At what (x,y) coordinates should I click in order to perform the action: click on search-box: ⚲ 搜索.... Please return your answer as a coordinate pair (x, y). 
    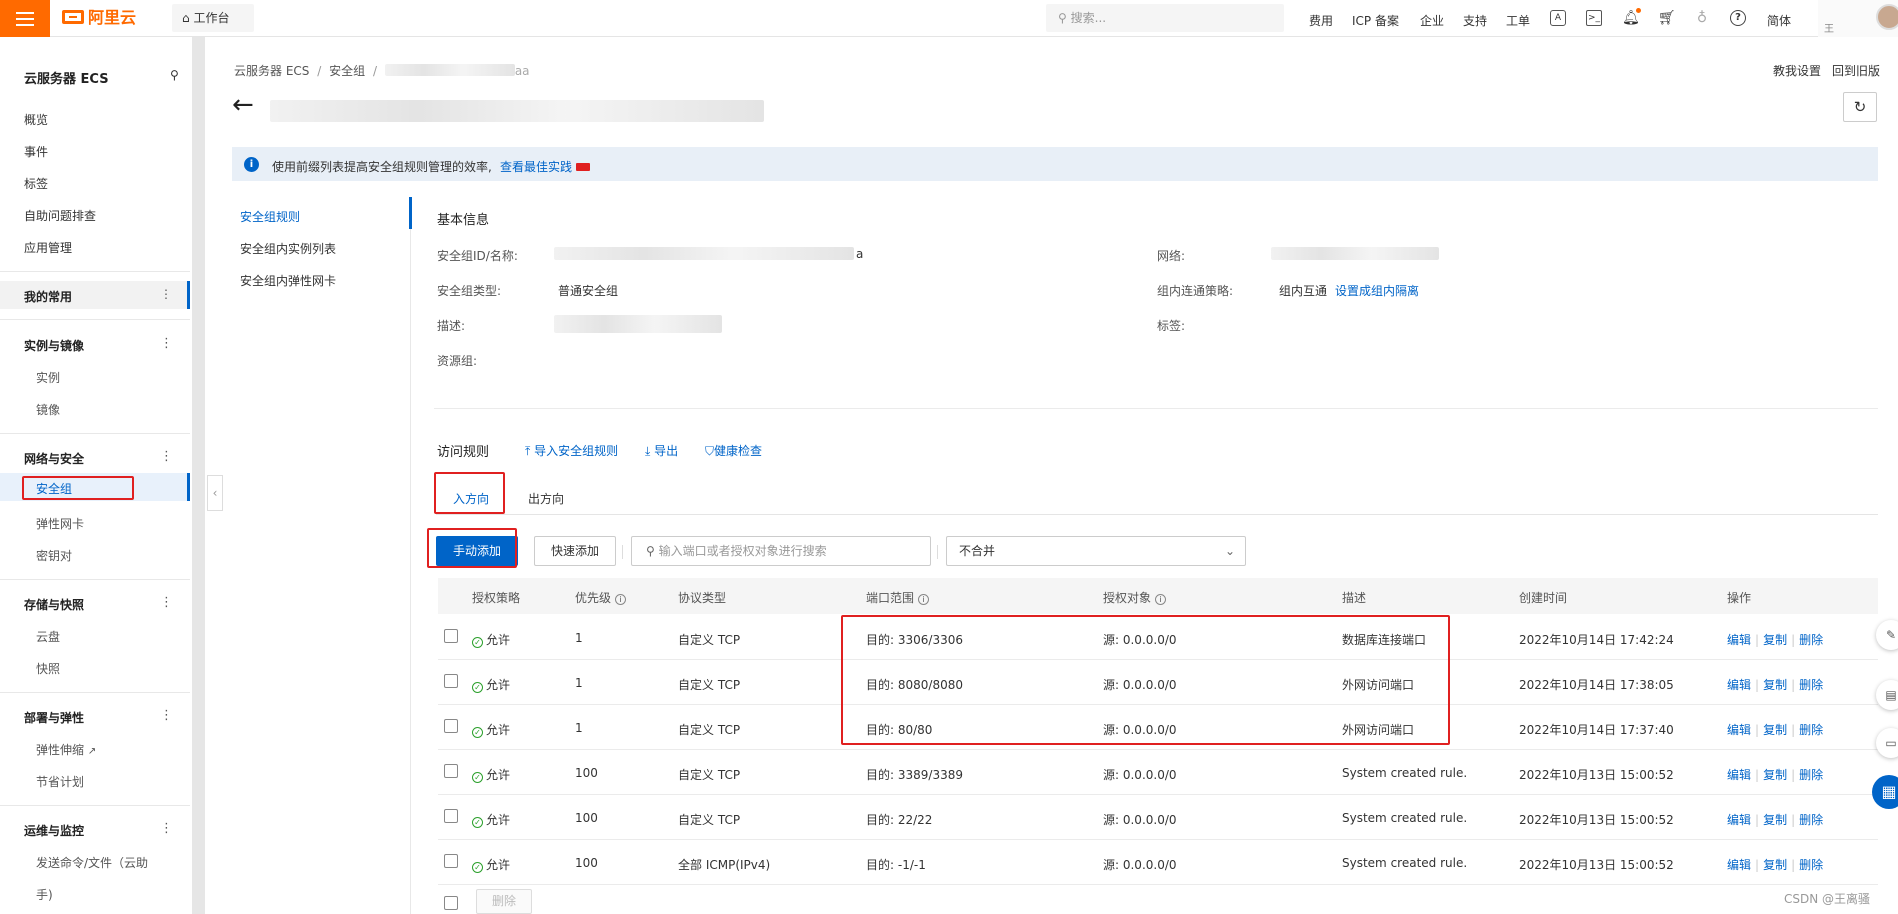
    Looking at the image, I should click on (1165, 18).